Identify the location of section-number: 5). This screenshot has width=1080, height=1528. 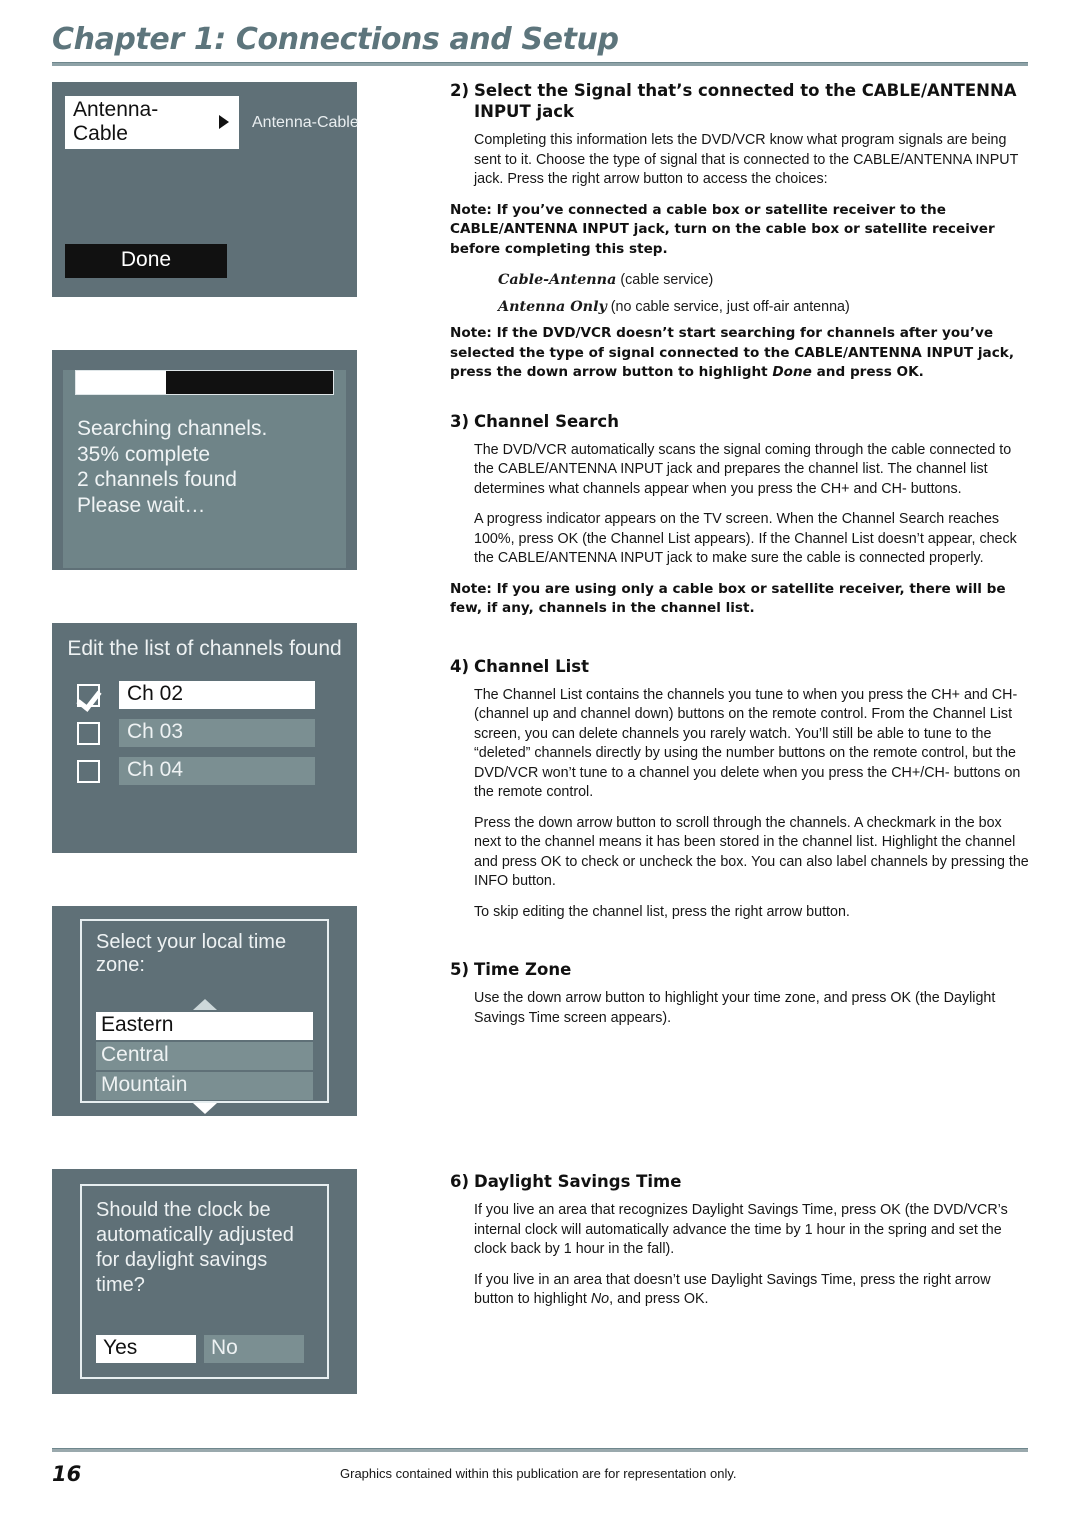
(460, 969).